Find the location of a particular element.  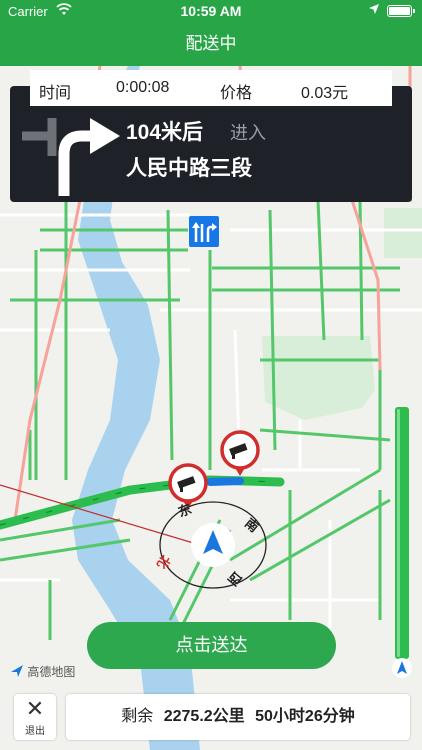

nav-bar: 配送中 is located at coordinates (211, 44).